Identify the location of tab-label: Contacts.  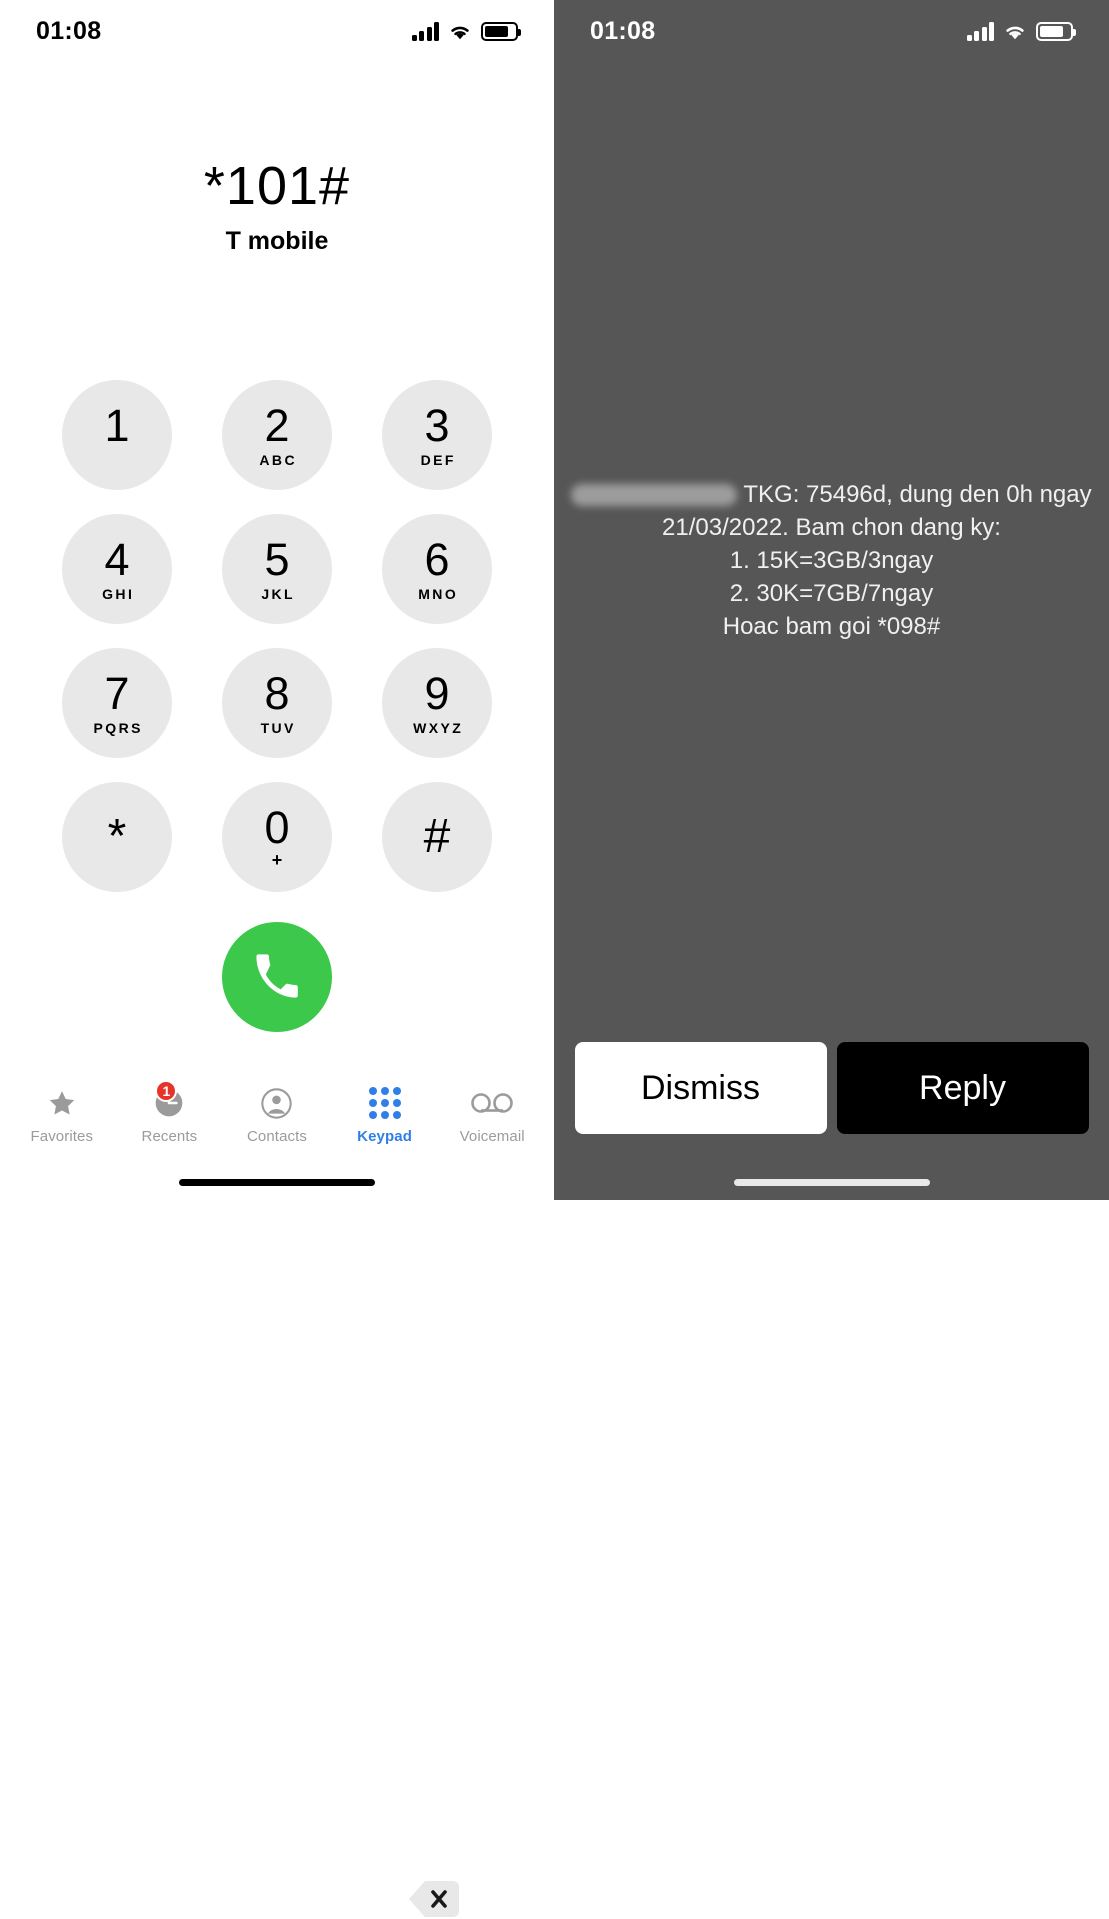
(276, 1136).